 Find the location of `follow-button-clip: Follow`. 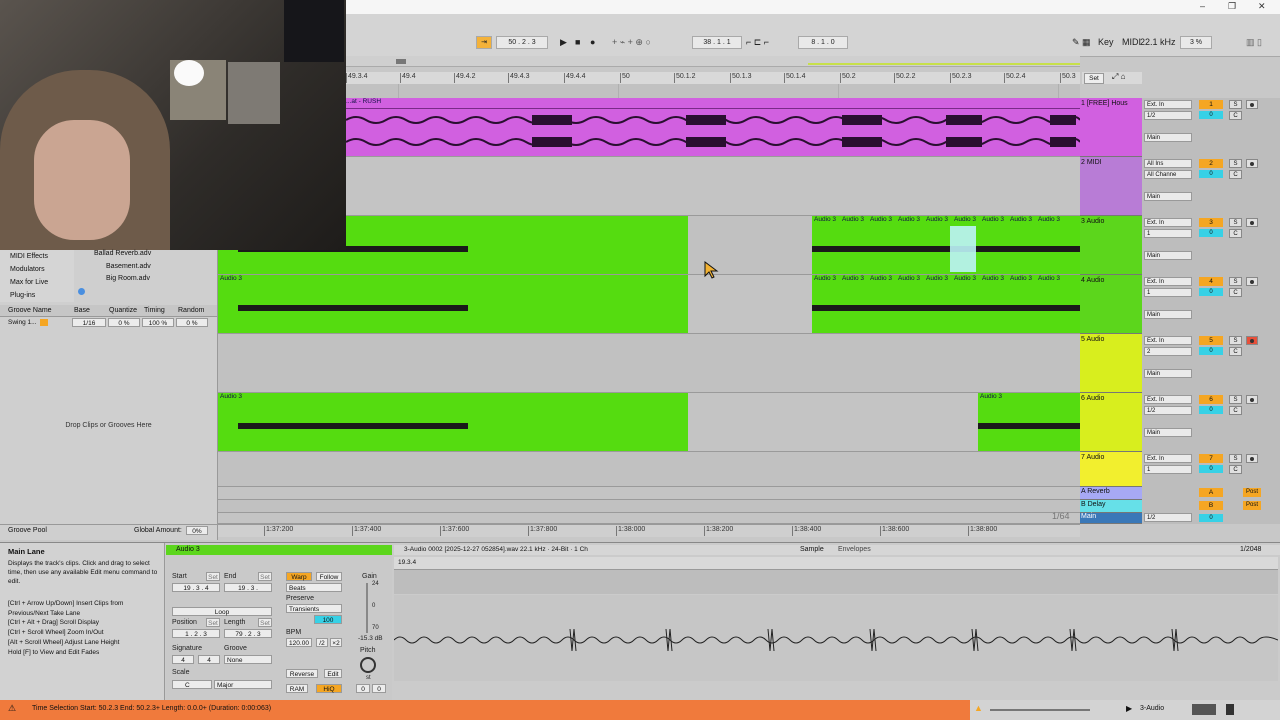

follow-button-clip: Follow is located at coordinates (329, 576).